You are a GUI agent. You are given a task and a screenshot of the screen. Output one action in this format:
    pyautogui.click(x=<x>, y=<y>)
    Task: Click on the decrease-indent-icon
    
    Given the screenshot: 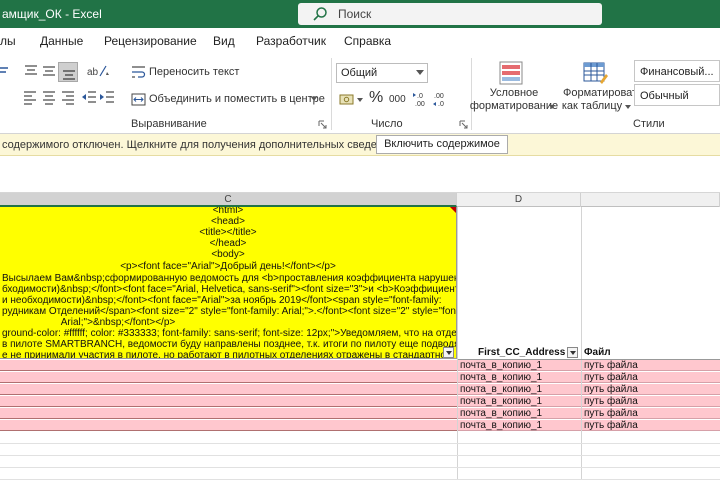 What is the action you would take?
    pyautogui.click(x=89, y=97)
    